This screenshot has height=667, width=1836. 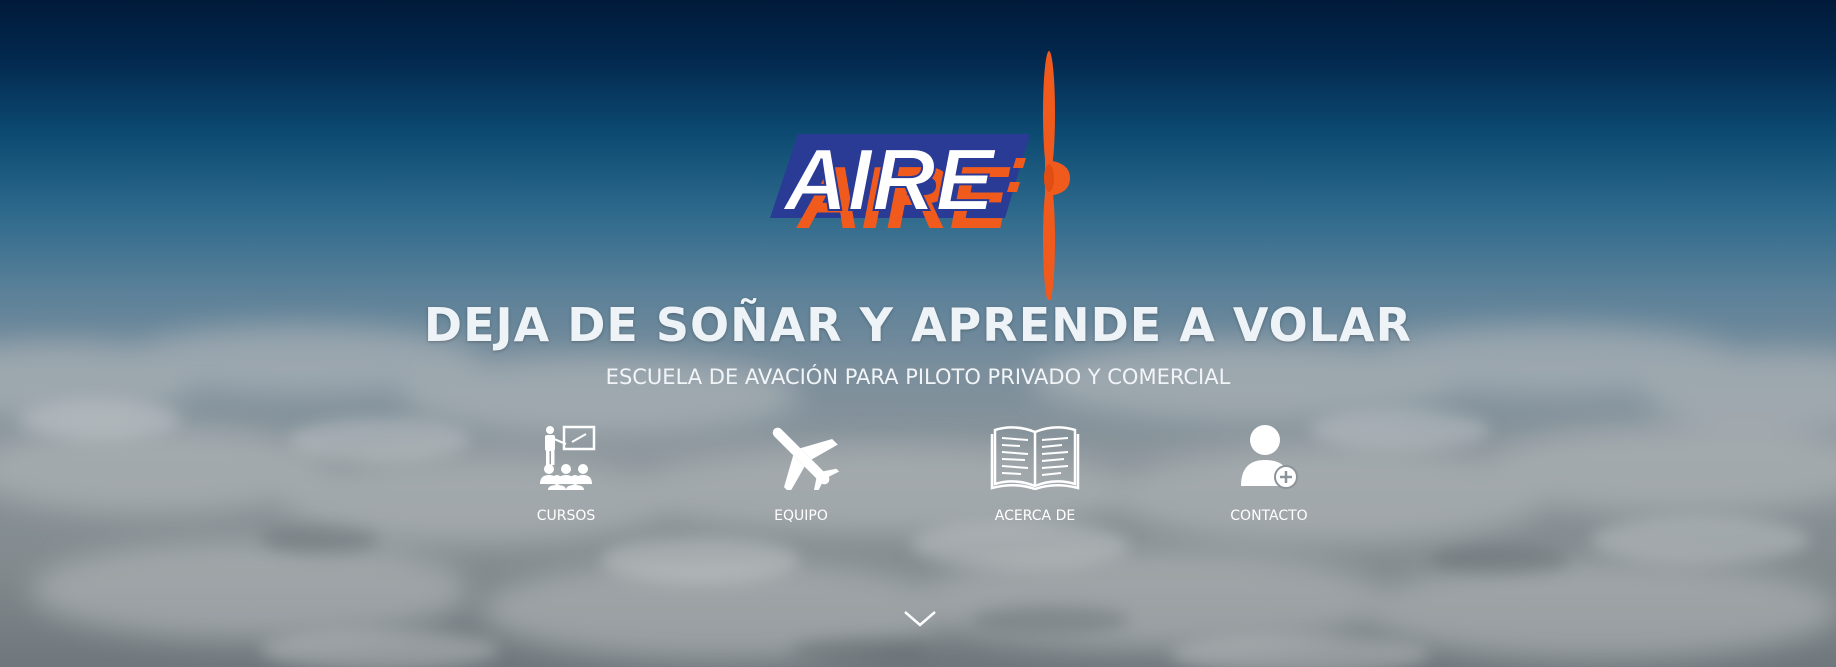 I want to click on scroll-down-button, so click(x=920, y=619).